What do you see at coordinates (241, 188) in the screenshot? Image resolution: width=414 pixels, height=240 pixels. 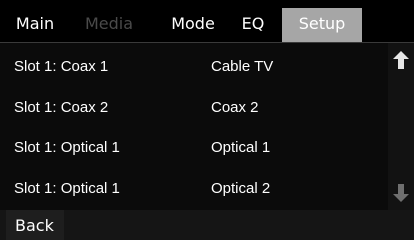 I see `source-name: Optical 2` at bounding box center [241, 188].